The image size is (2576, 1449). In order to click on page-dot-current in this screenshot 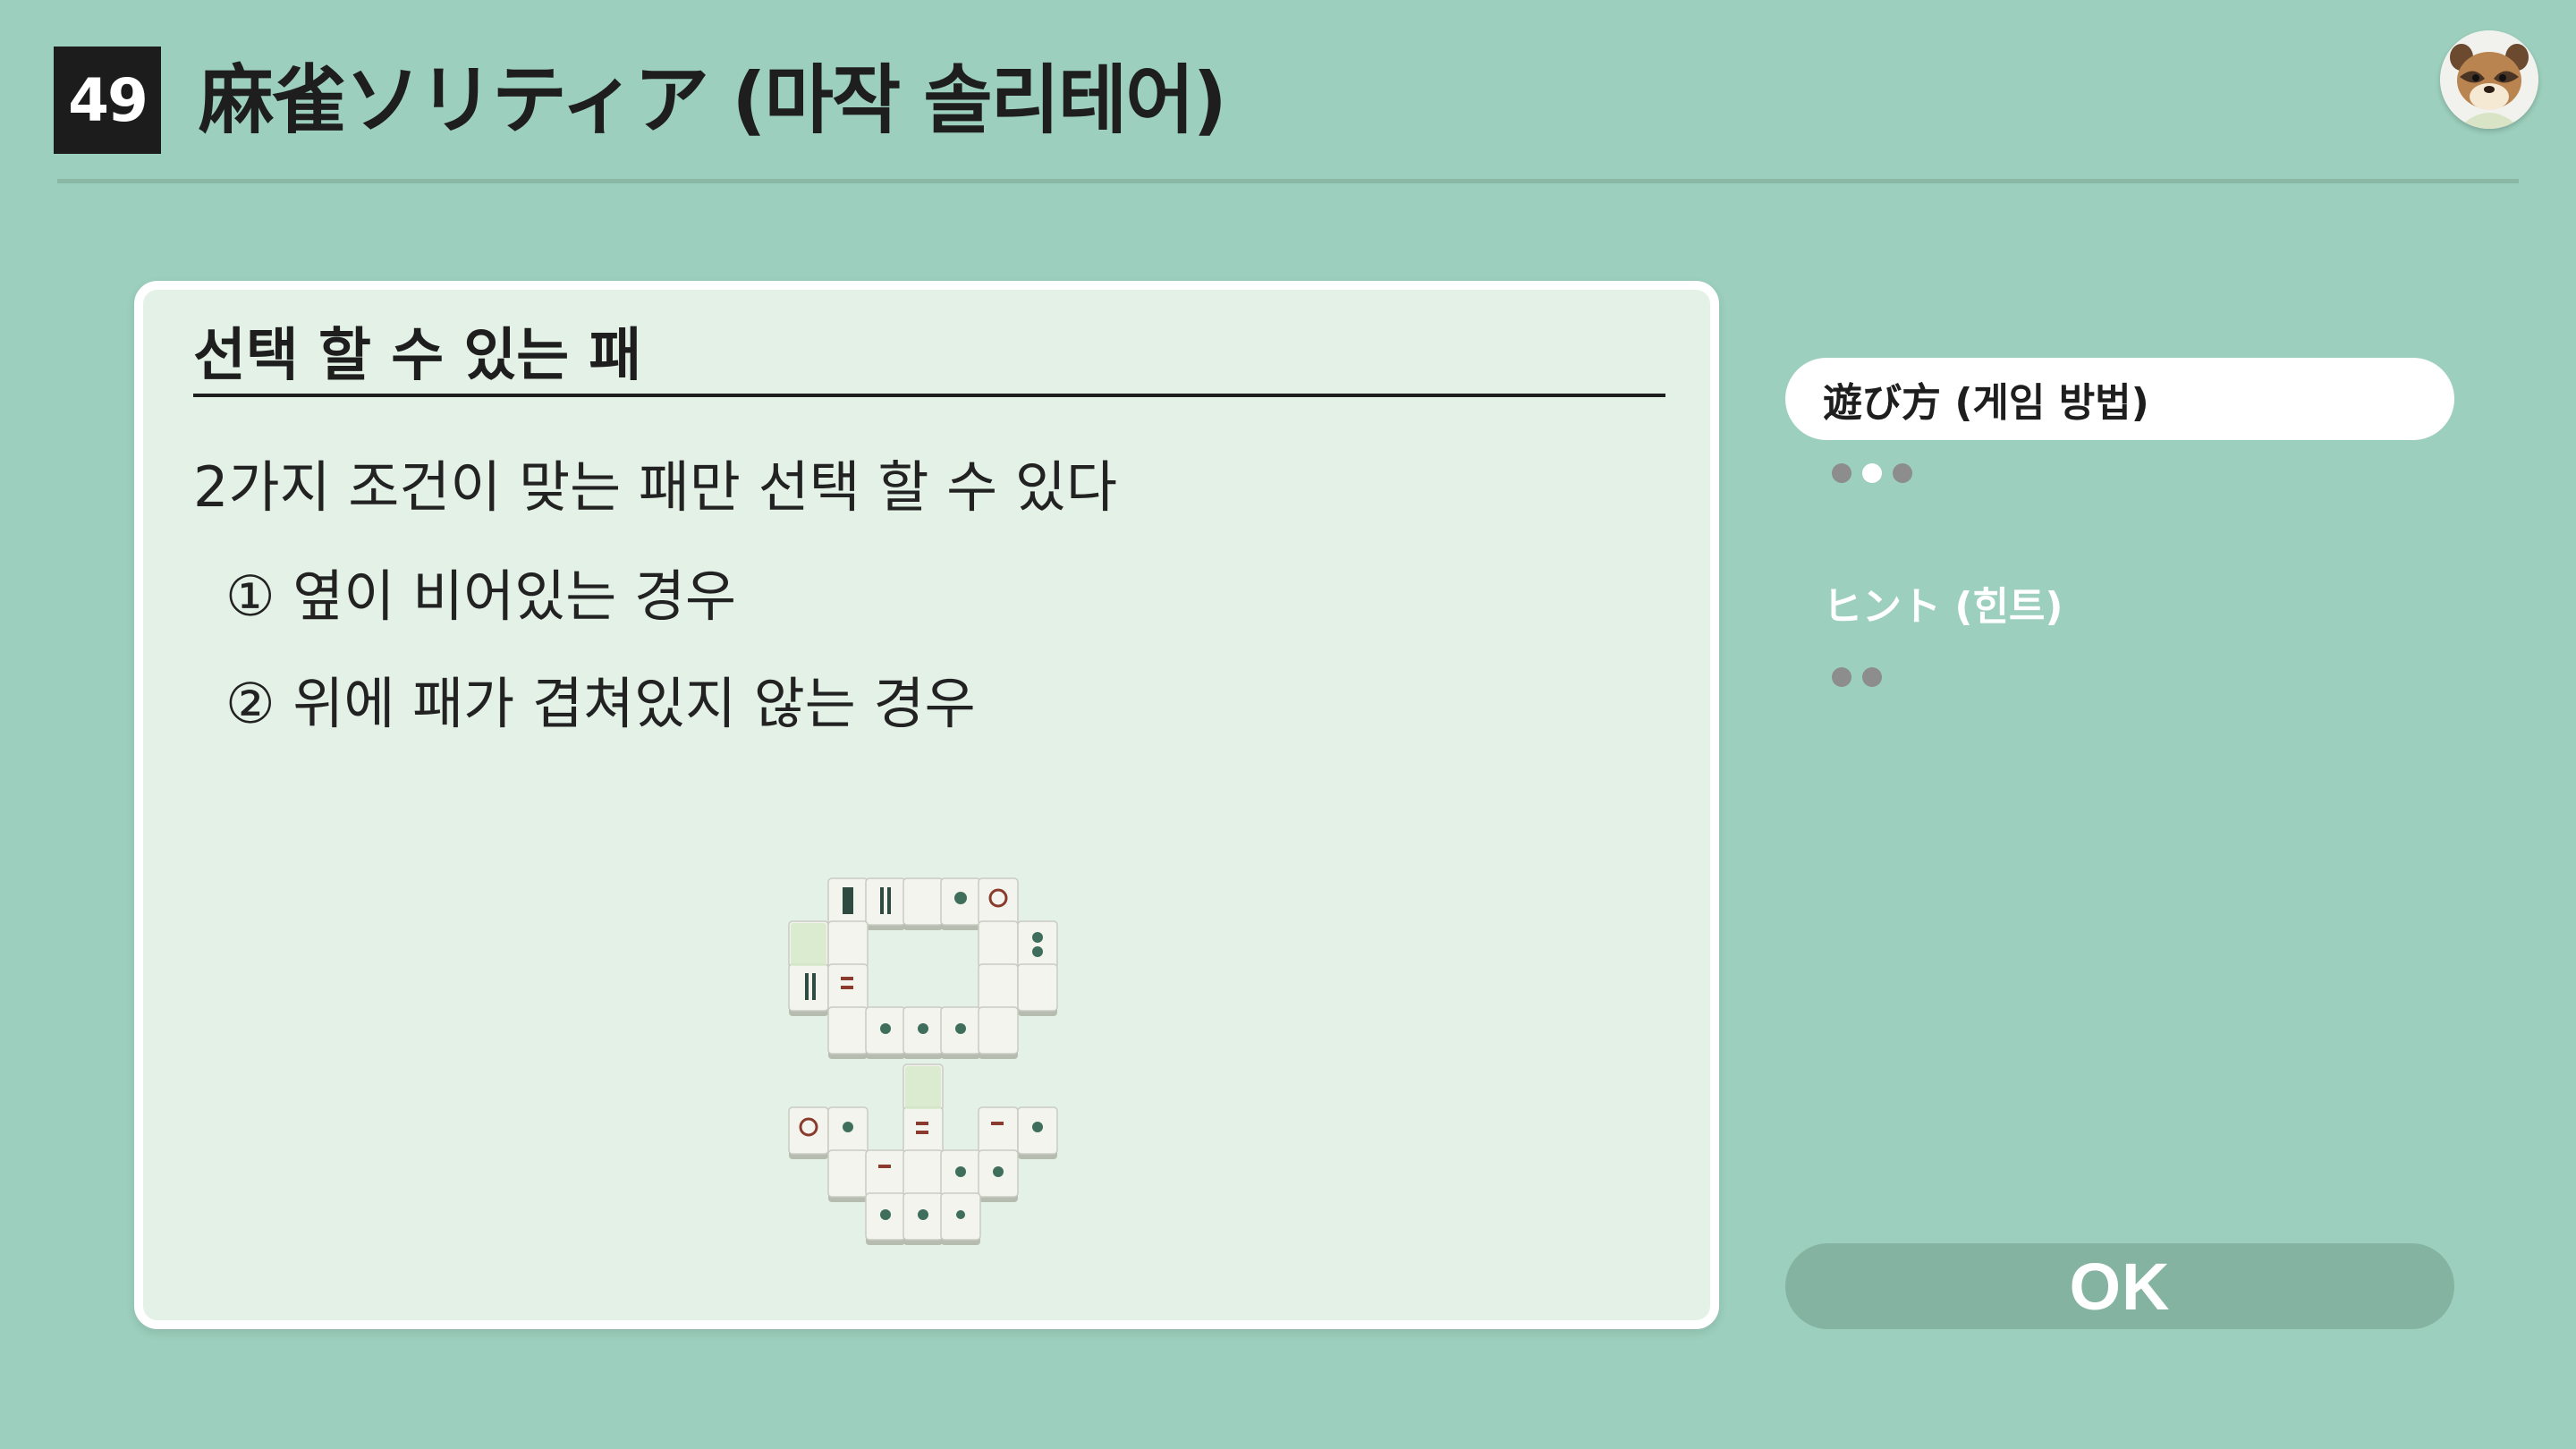, I will do `click(1872, 473)`.